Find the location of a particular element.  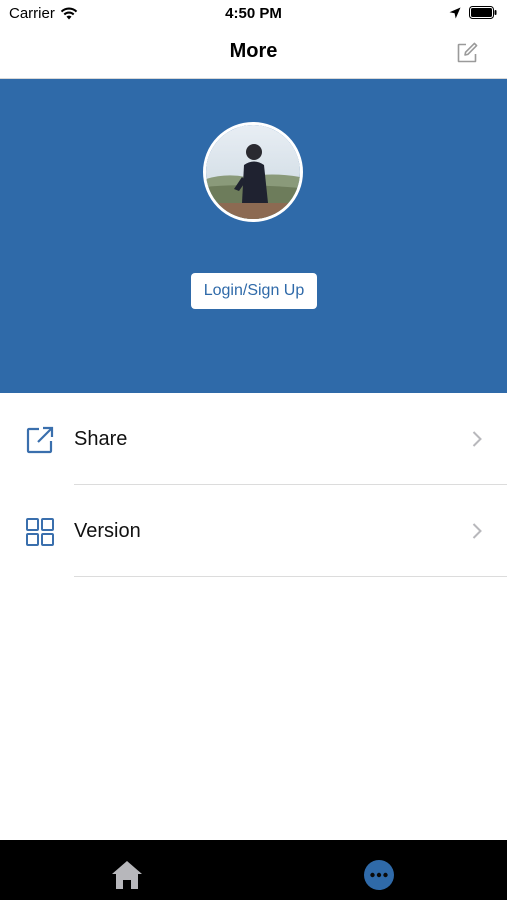

edit-icon is located at coordinates (467, 53).